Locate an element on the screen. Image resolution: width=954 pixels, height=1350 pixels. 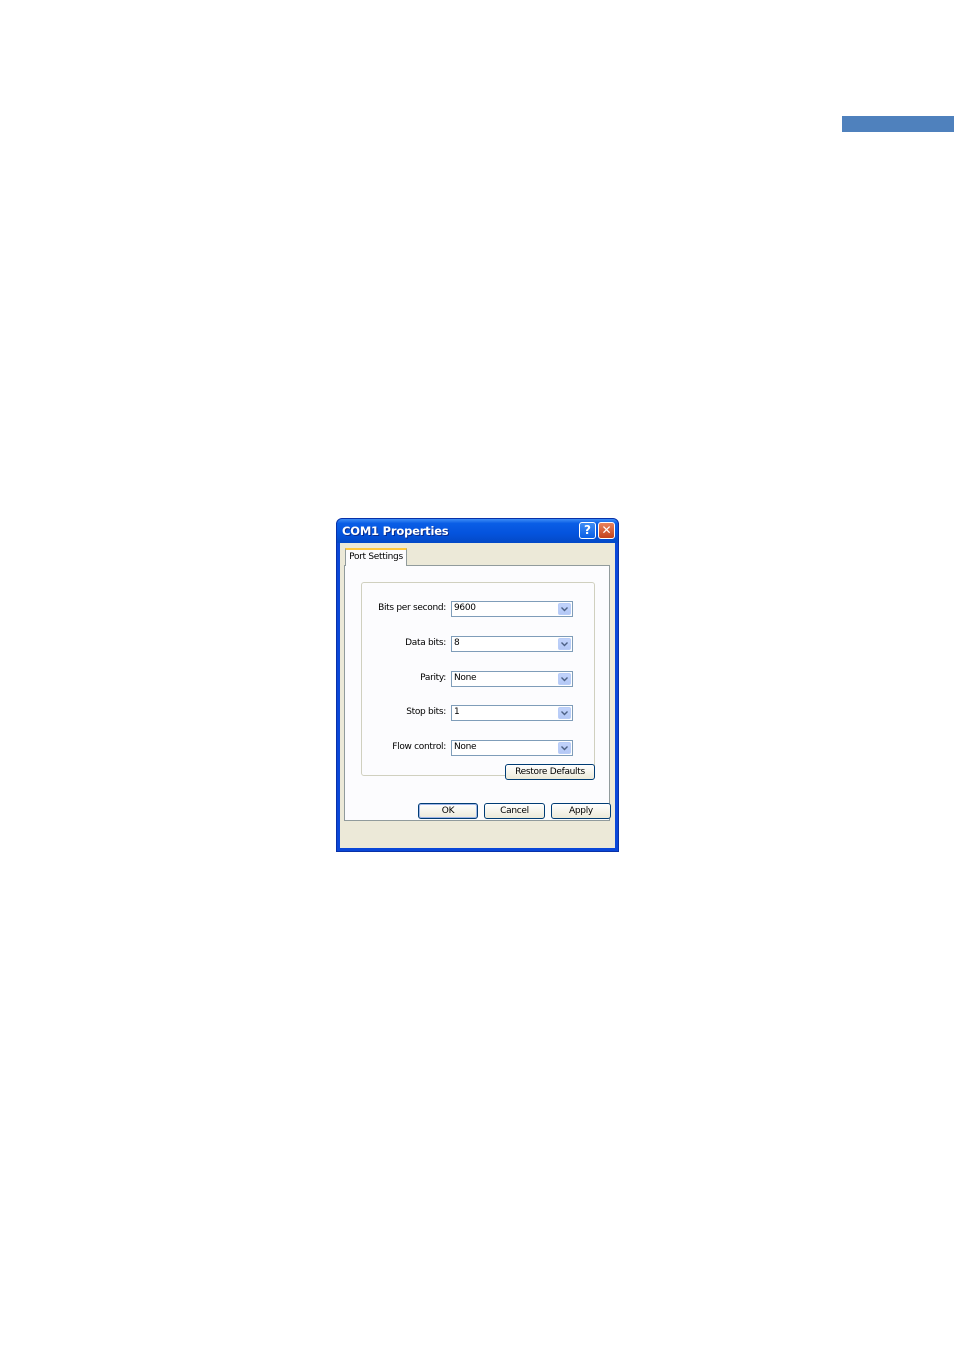
page-accent-bar is located at coordinates (898, 124).